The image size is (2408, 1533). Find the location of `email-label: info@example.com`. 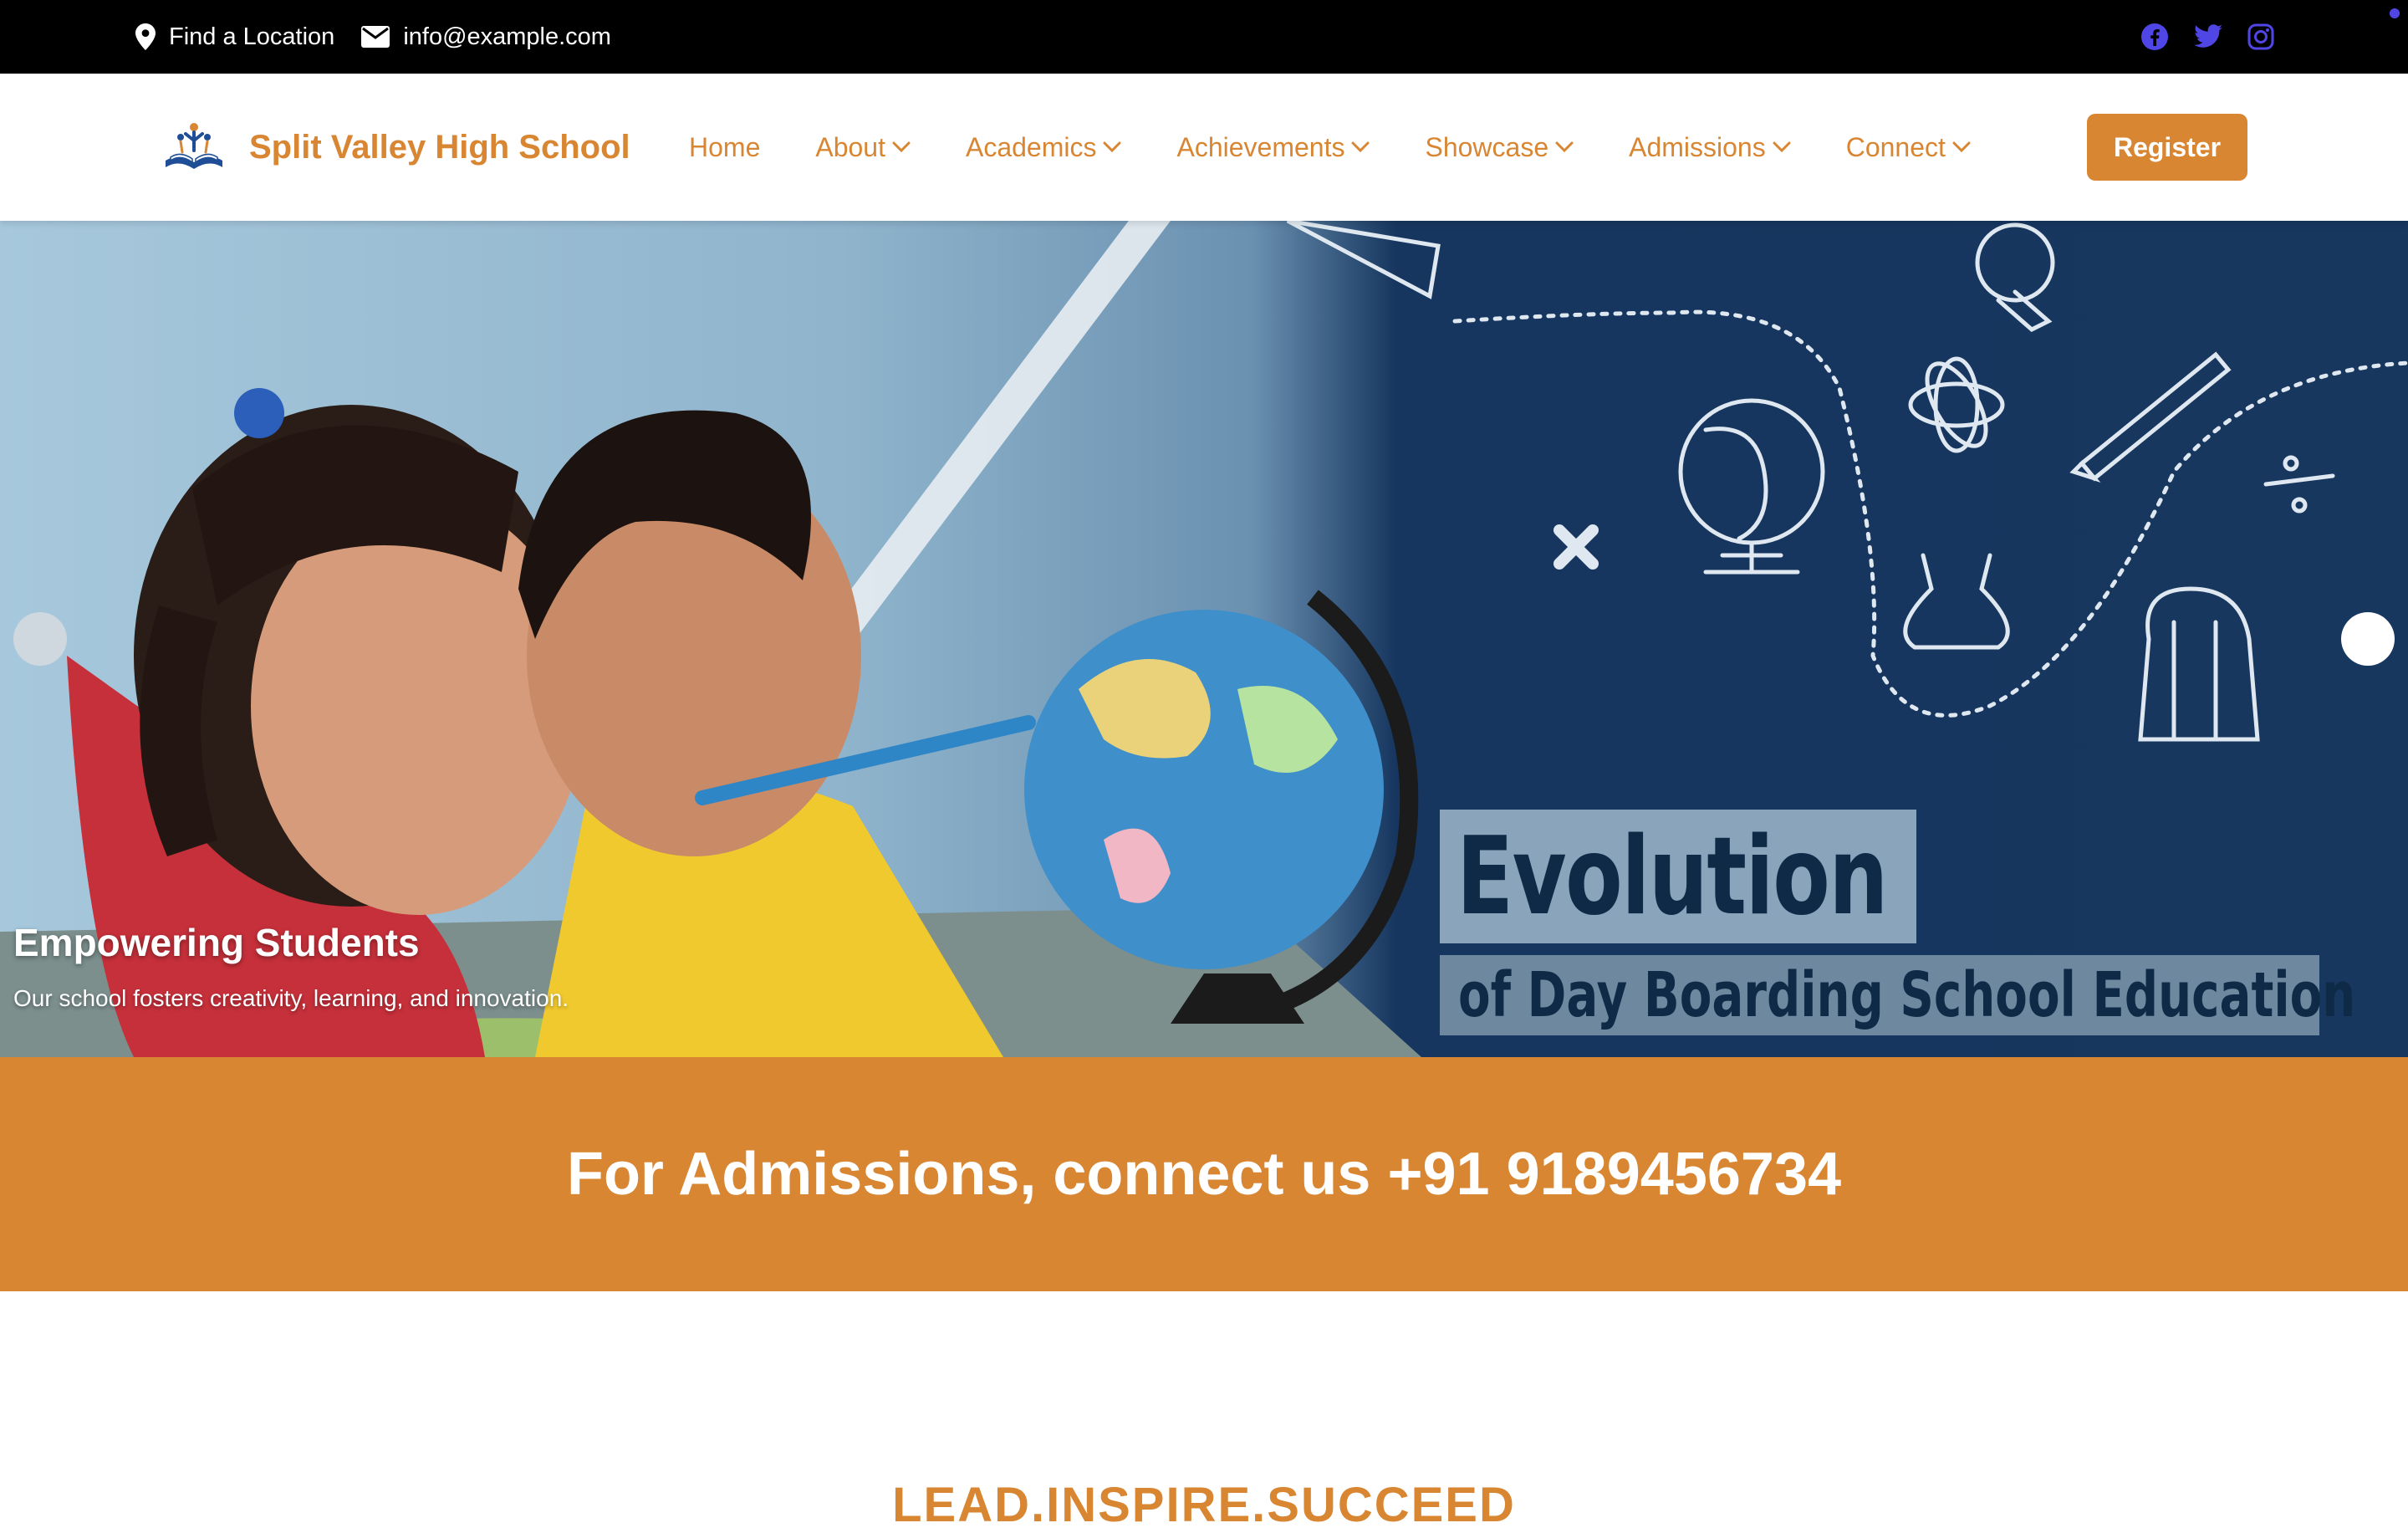

email-label: info@example.com is located at coordinates (507, 36).